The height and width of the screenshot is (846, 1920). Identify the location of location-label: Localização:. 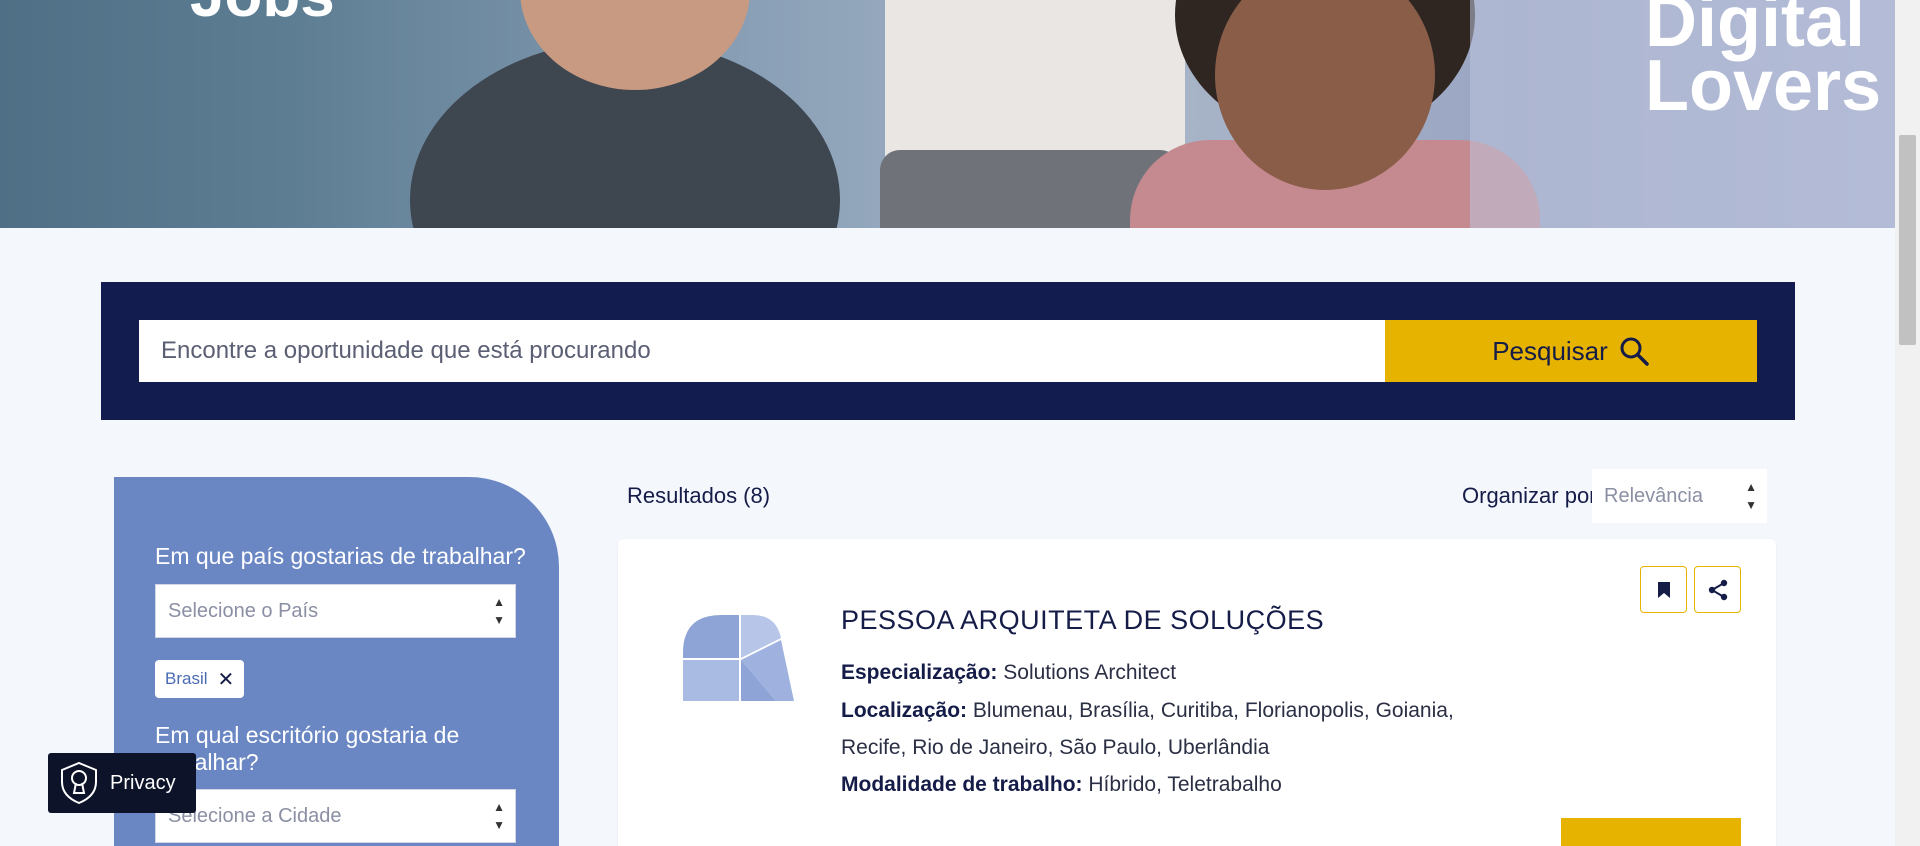
(904, 710).